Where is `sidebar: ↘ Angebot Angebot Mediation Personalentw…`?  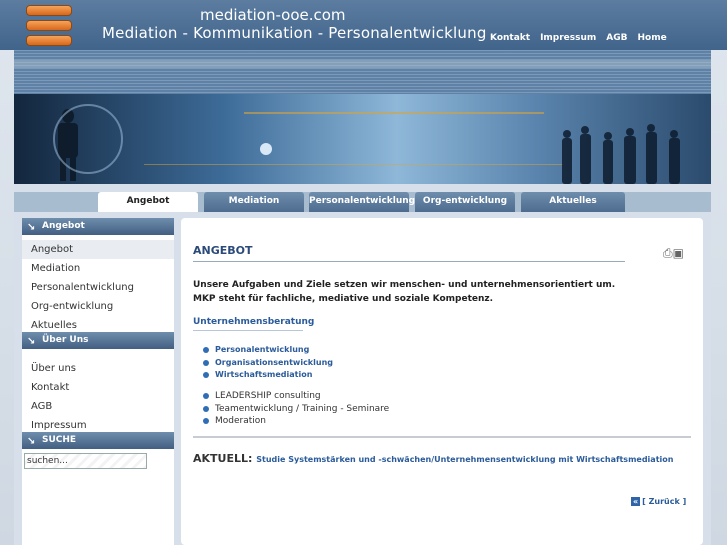
sidebar: ↘ Angebot Angebot Mediation Personalentw… is located at coordinates (98, 381).